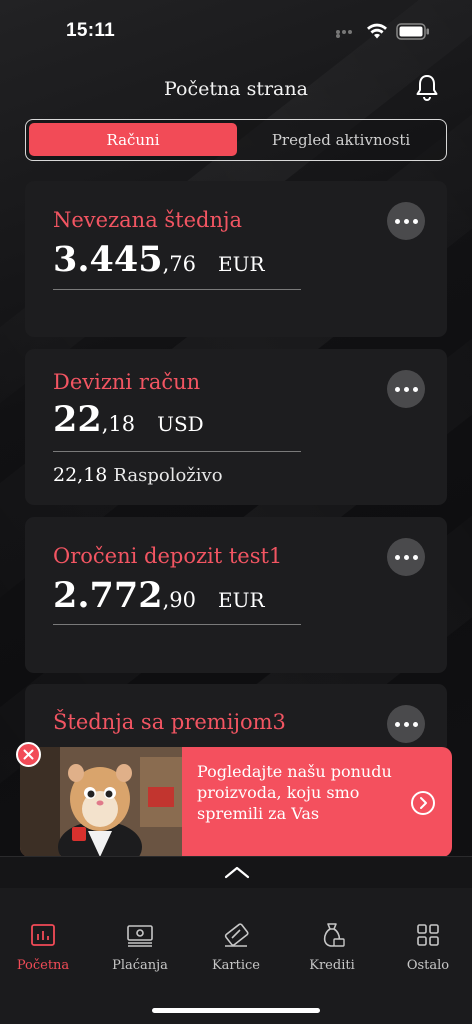 This screenshot has width=472, height=1024. Describe the element at coordinates (140, 936) in the screenshot. I see `payments-icon` at that location.